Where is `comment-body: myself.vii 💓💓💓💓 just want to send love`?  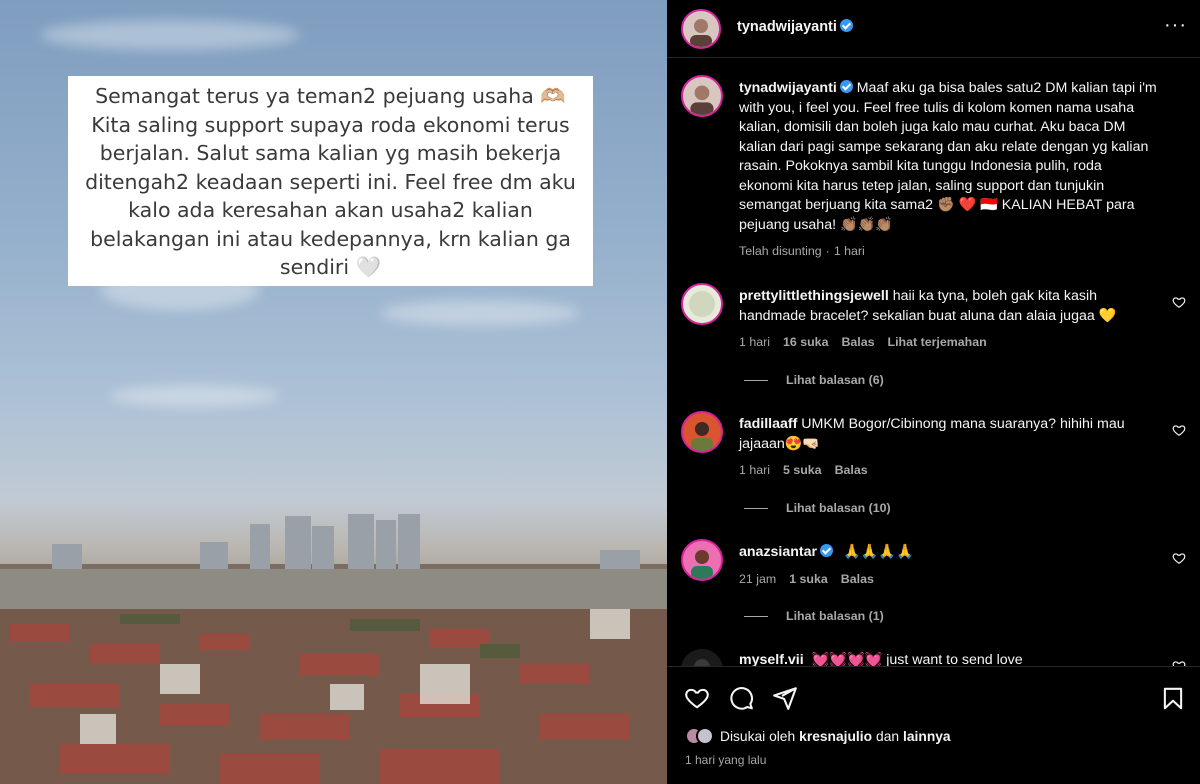 comment-body: myself.vii 💓💓💓💓 just want to send love is located at coordinates (949, 658).